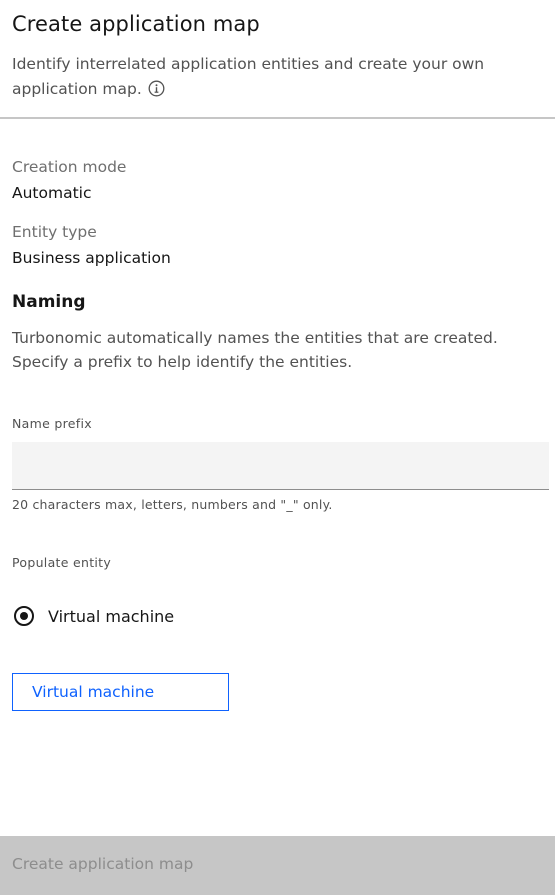  I want to click on populate-entity-label: Populate entity, so click(62, 562).